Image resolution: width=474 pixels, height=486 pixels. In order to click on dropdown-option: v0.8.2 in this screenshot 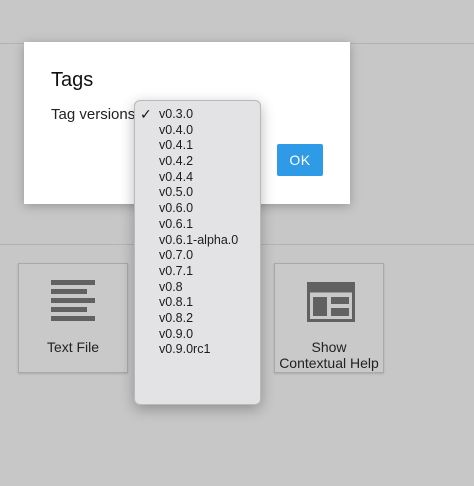, I will do `click(197, 319)`.